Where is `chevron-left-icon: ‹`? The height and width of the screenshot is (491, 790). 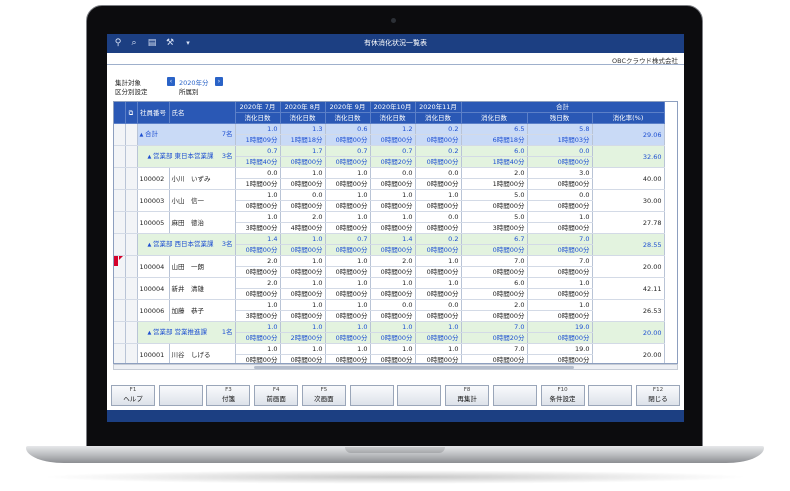 chevron-left-icon: ‹ is located at coordinates (171, 81).